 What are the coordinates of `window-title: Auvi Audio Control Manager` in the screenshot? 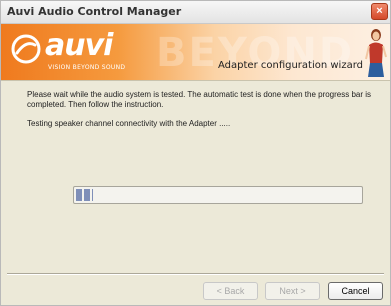 It's located at (94, 11).